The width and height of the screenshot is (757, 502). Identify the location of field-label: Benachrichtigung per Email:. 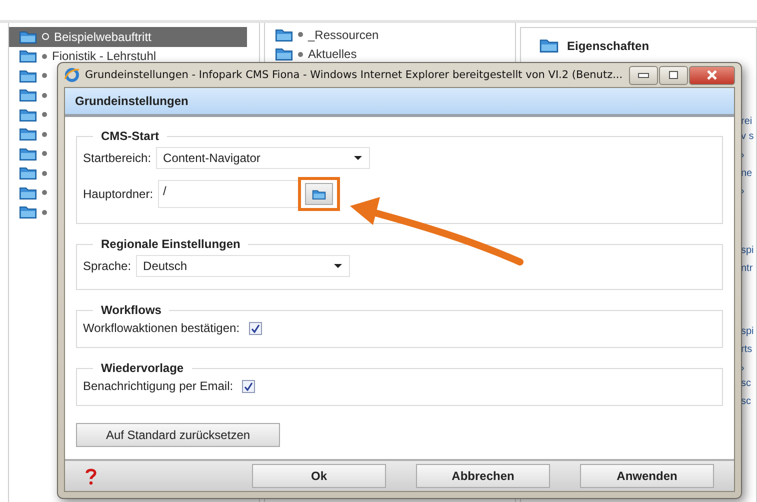
(158, 386).